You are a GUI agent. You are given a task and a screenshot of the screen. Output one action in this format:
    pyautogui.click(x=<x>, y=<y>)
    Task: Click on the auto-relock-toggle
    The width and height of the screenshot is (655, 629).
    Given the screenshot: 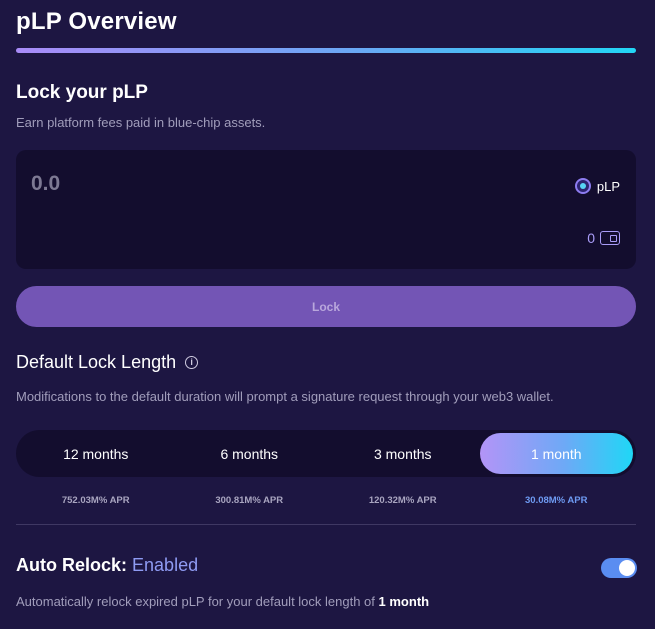 What is the action you would take?
    pyautogui.click(x=619, y=568)
    